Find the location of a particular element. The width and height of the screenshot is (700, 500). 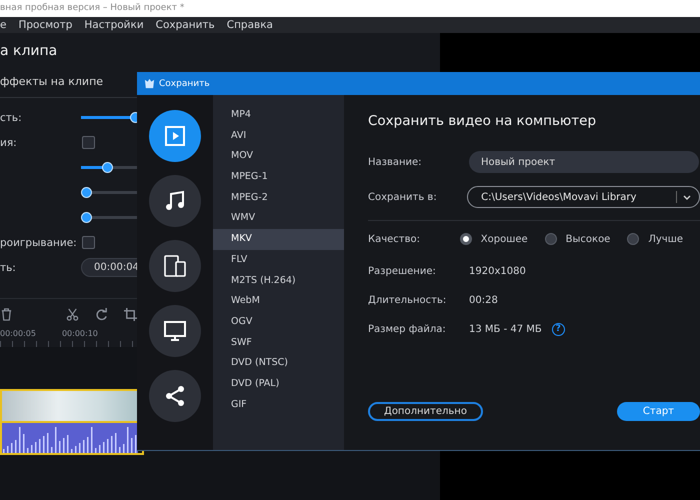

radio-label: Лучше is located at coordinates (665, 239).